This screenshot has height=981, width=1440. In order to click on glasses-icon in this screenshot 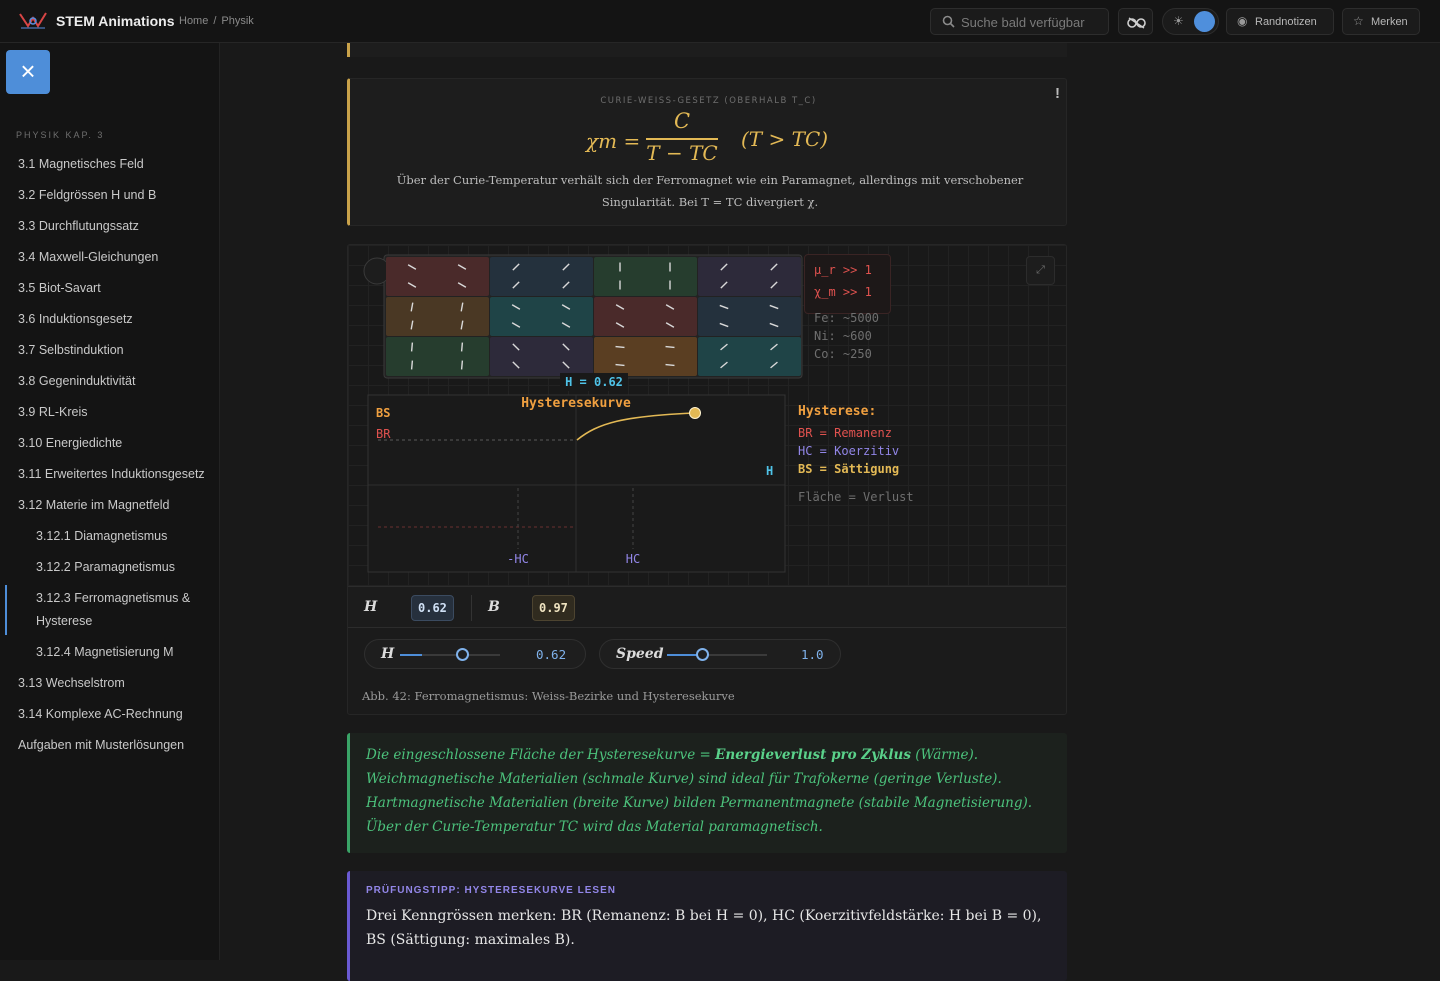, I will do `click(1136, 23)`.